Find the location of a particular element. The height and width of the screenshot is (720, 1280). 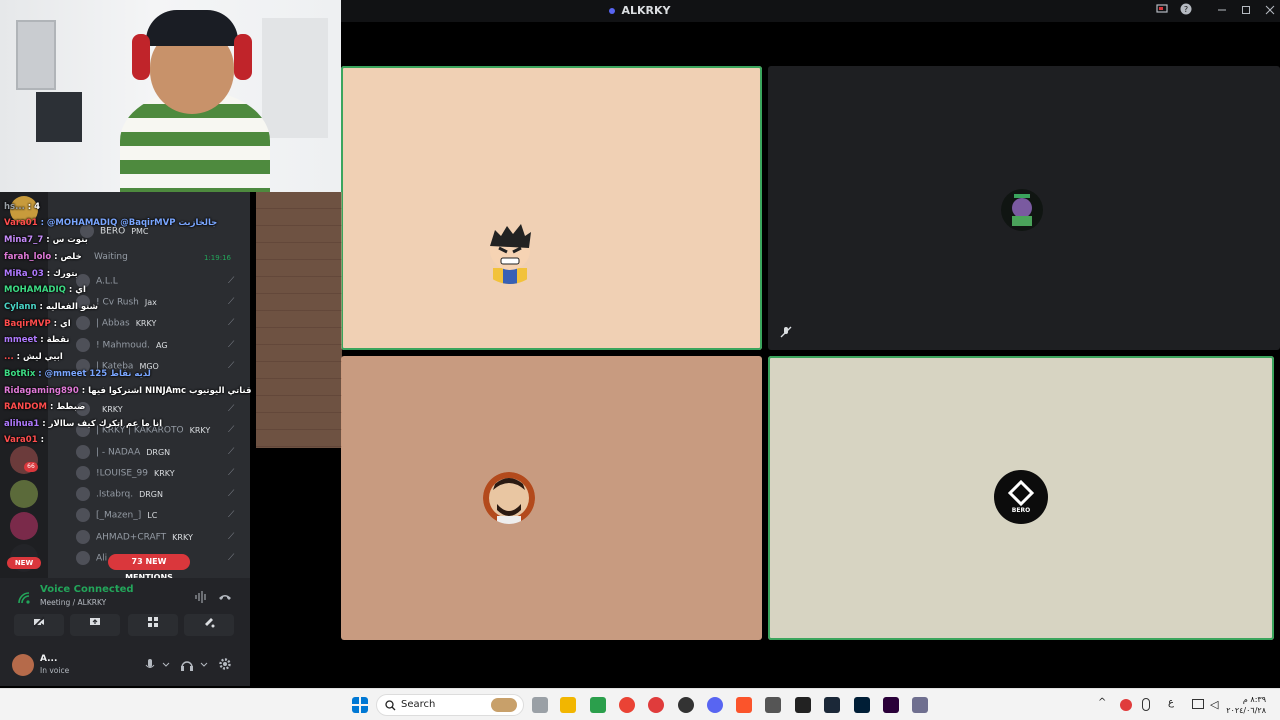

member-row: A.L.L ⟋ is located at coordinates (155, 284).